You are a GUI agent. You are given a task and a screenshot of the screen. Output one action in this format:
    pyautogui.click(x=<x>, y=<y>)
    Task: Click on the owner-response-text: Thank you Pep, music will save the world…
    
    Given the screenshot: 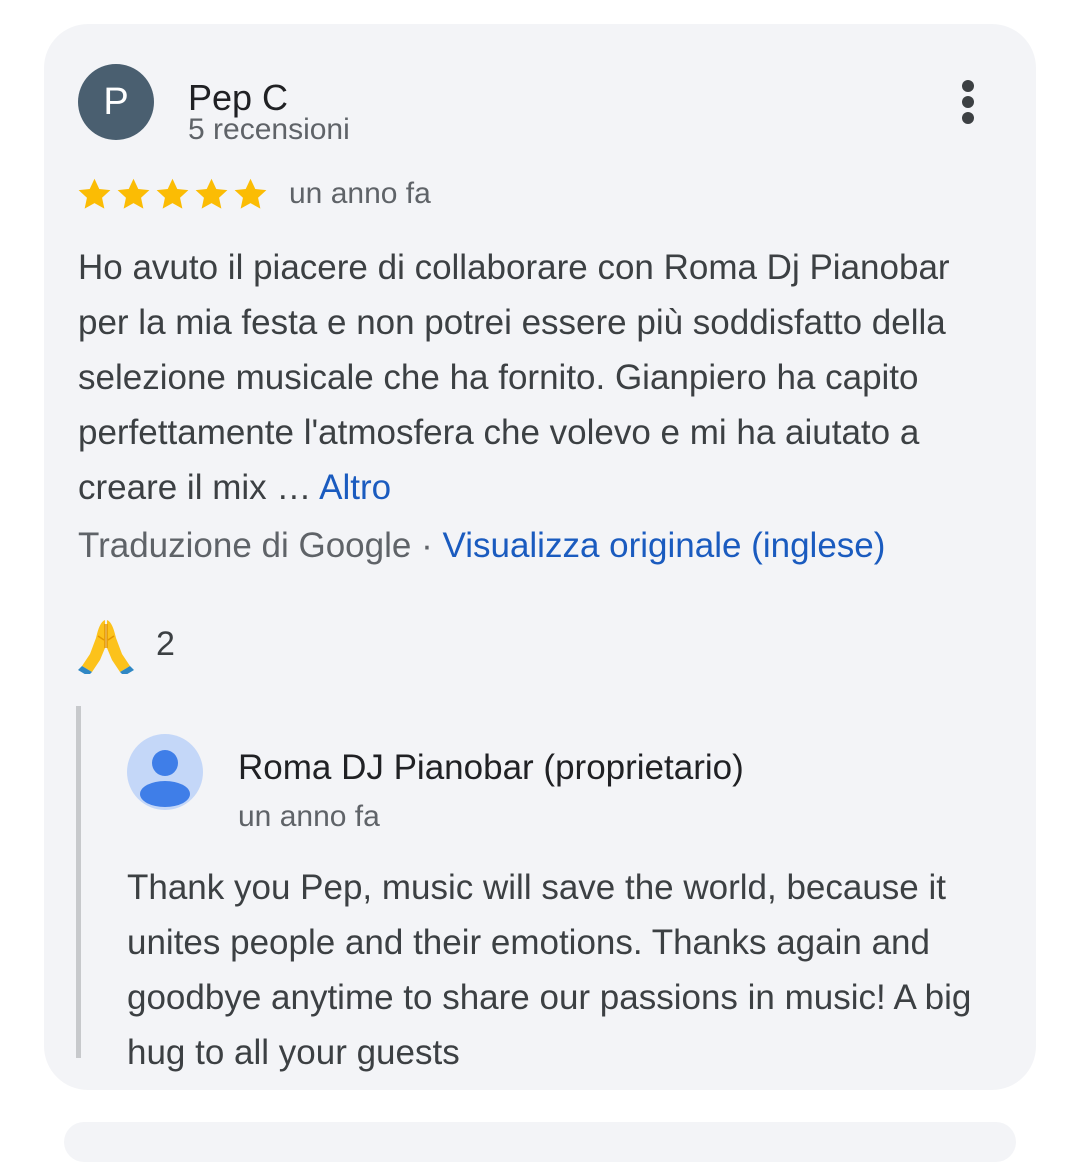 What is the action you would take?
    pyautogui.click(x=549, y=970)
    